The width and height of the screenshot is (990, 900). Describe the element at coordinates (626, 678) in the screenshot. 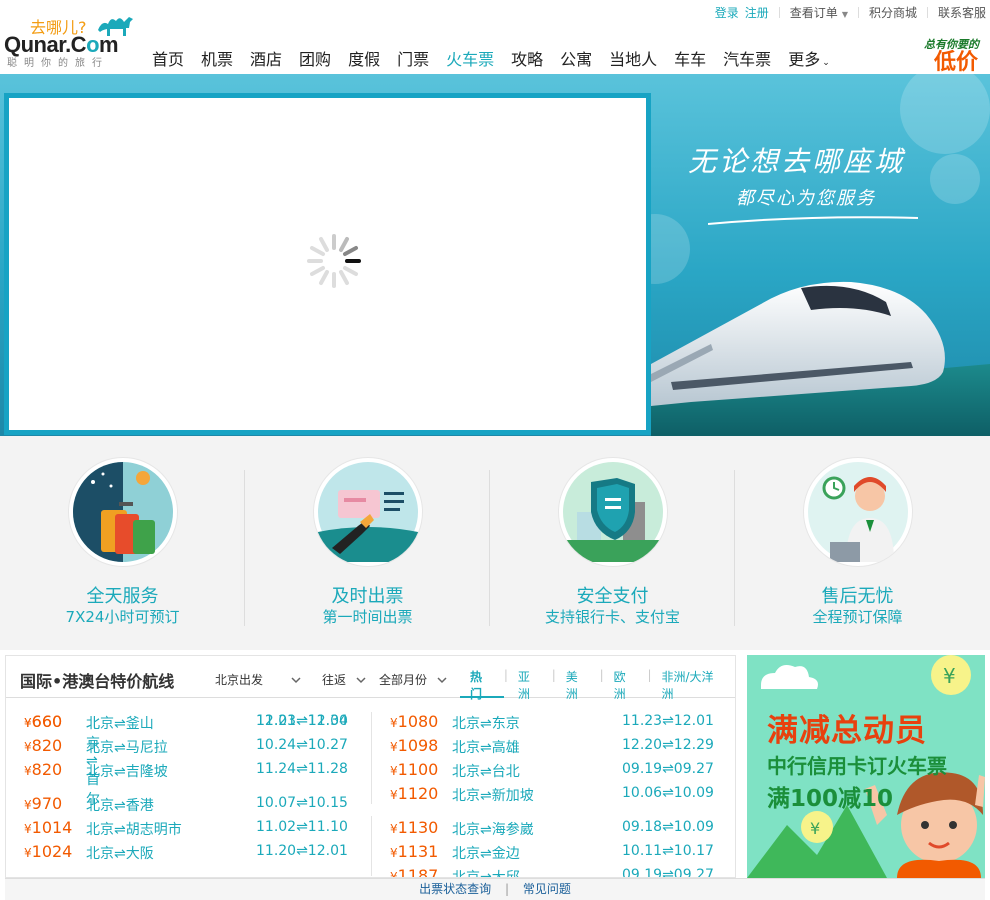

I see `tab-europe: 欧洲` at that location.